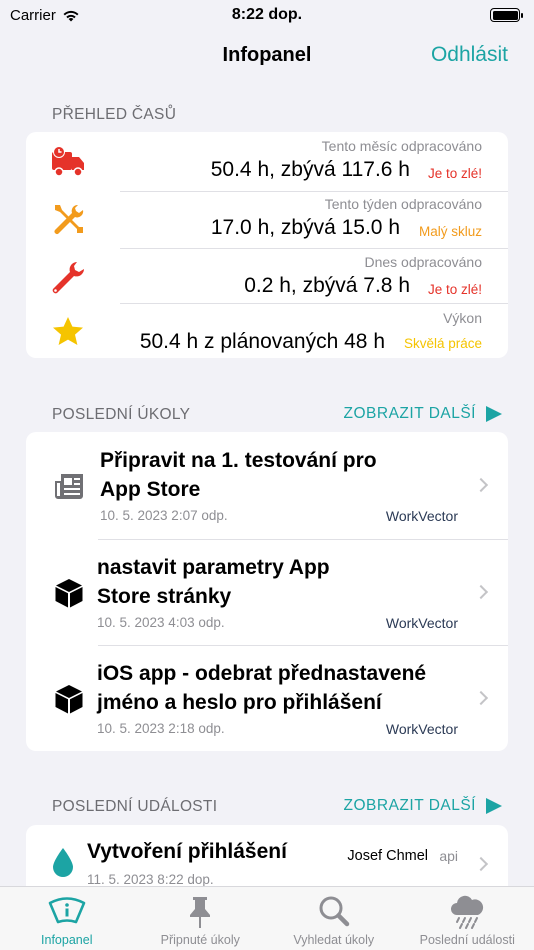 The height and width of the screenshot is (950, 534). Describe the element at coordinates (409, 805) in the screenshot. I see `events-show-more-label: ZOBRAZIT DALŠÍ` at that location.